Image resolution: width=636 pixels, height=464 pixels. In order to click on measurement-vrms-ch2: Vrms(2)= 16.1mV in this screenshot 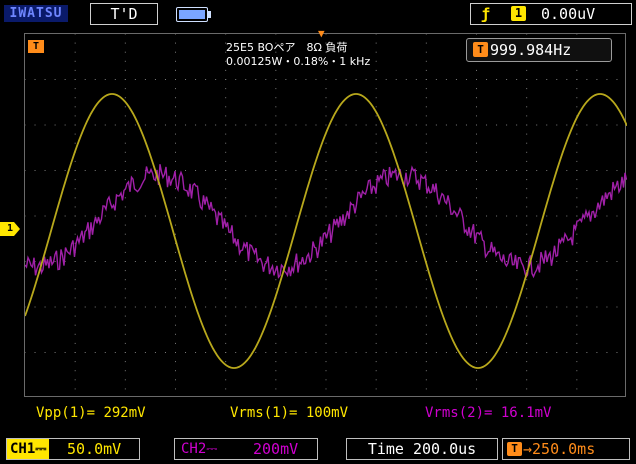, I will do `click(488, 413)`.